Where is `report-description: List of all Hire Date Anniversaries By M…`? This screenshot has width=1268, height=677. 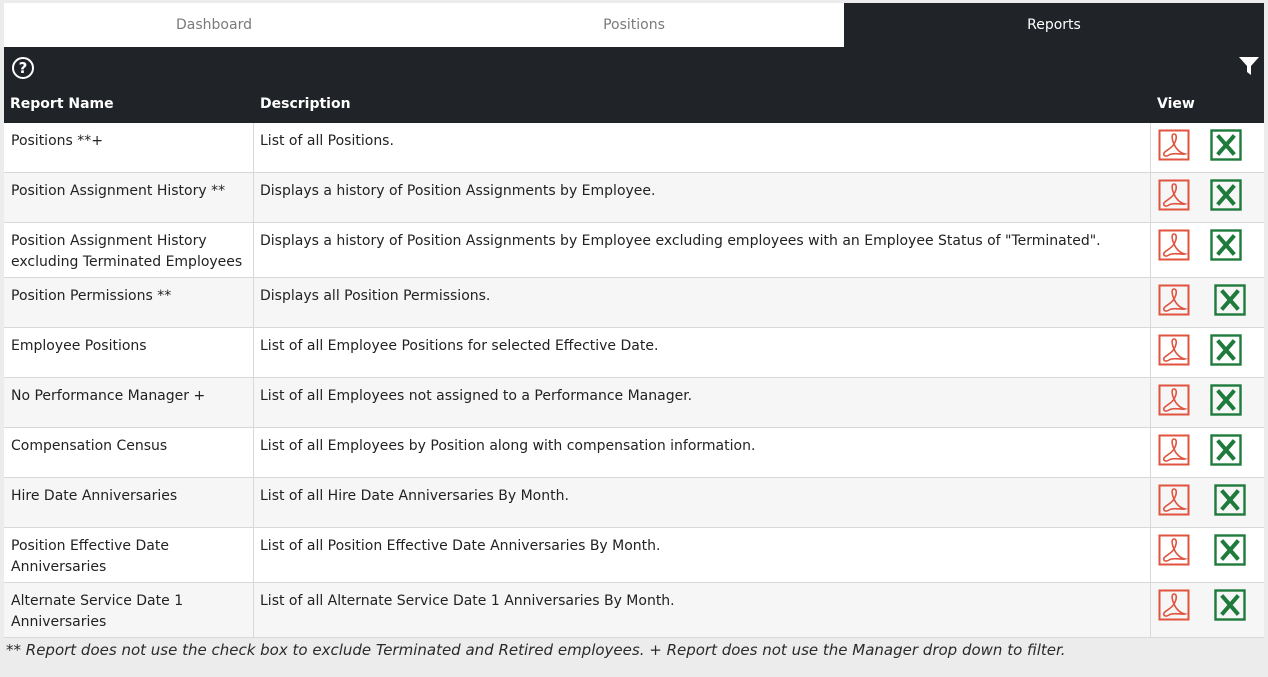 report-description: List of all Hire Date Anniversaries By M… is located at coordinates (702, 502).